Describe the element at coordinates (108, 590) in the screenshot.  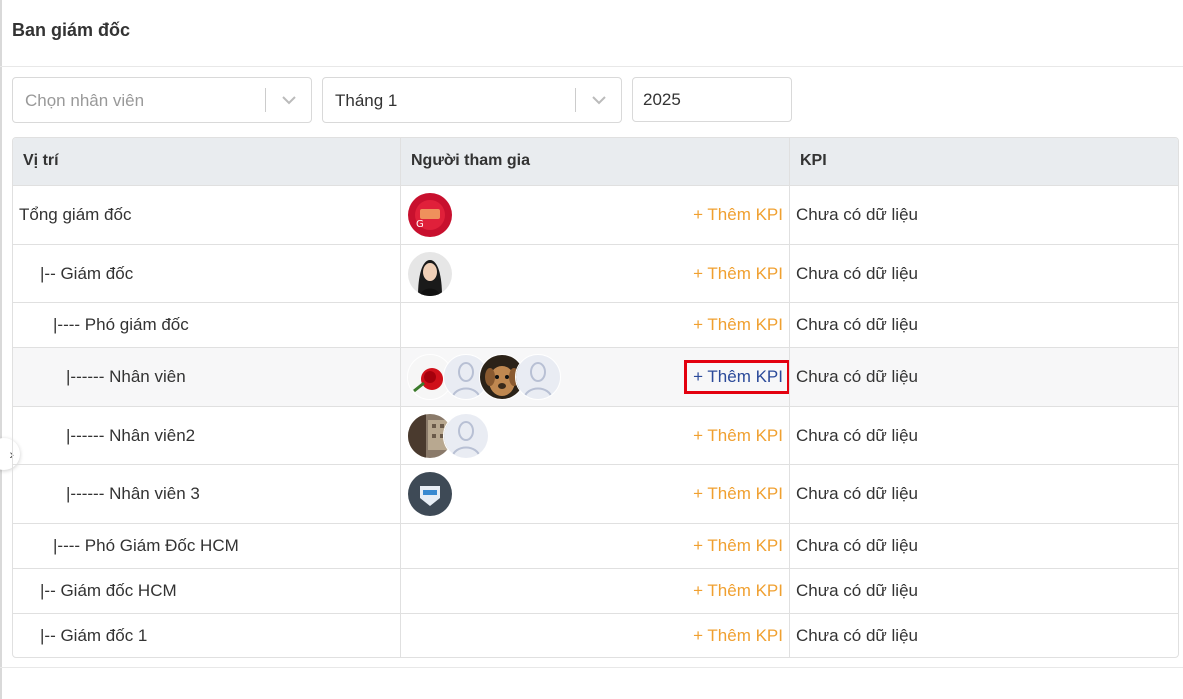
I see `position-label: |-- Giám đốc HCM` at that location.